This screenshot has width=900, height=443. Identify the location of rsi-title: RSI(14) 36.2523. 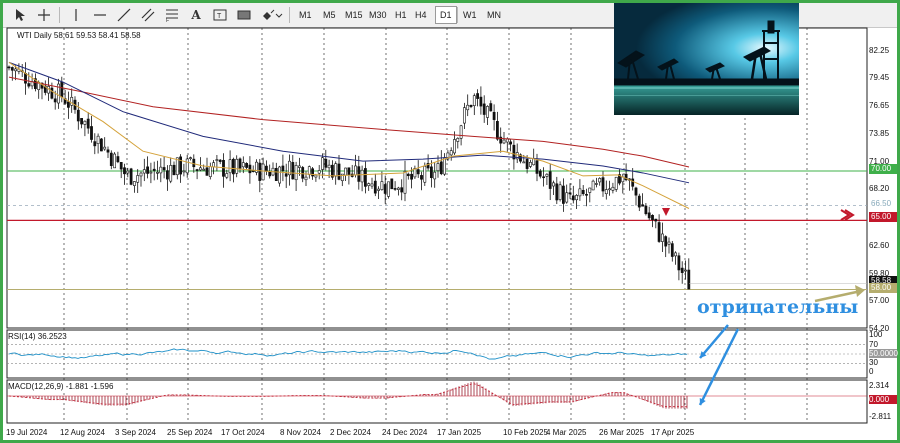
(37, 336).